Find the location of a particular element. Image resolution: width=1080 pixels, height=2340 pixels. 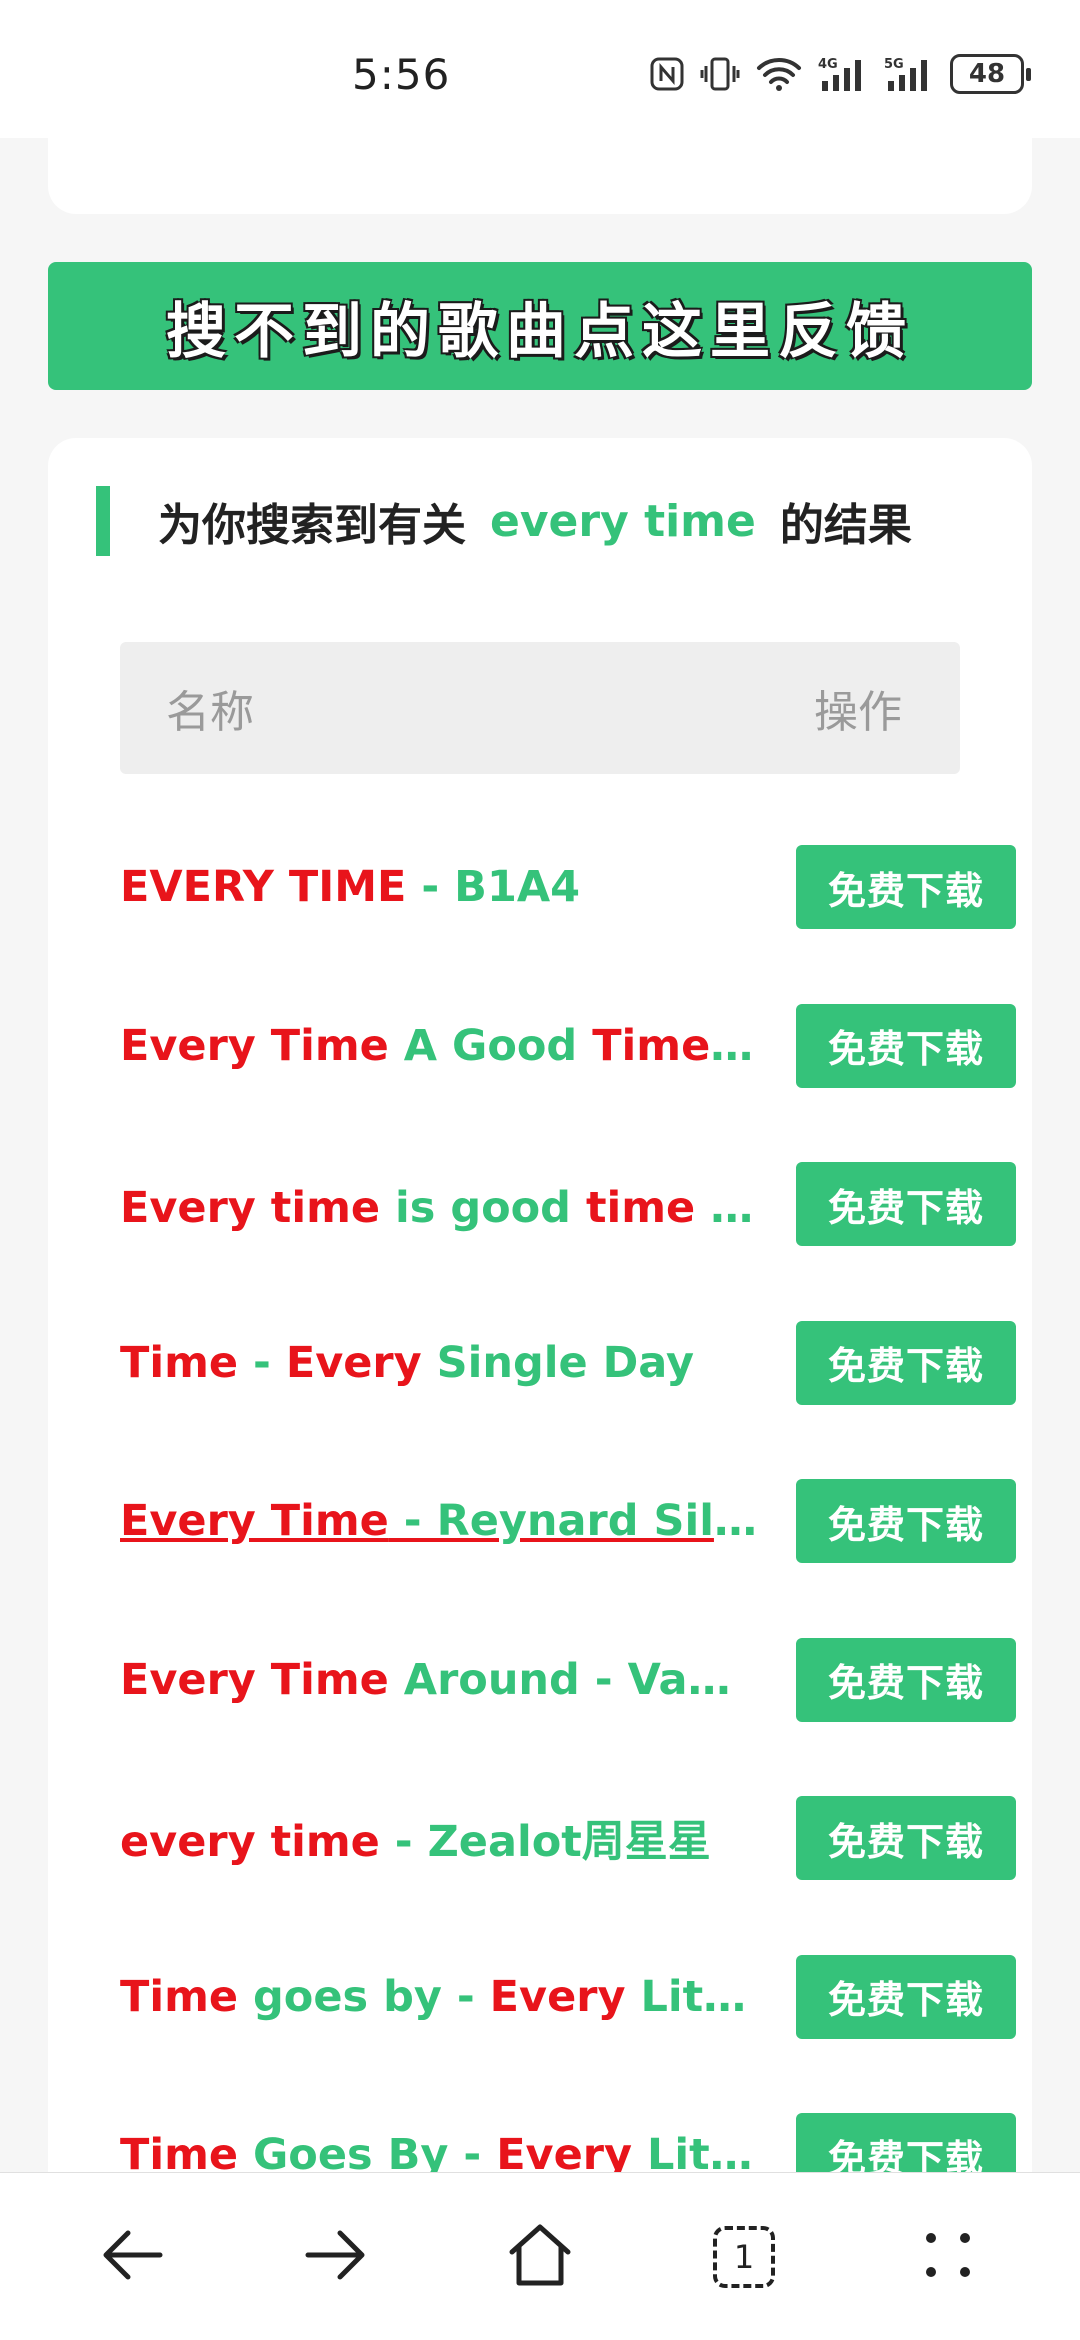

status-icons: 4G 5G 48 is located at coordinates (840, 74).